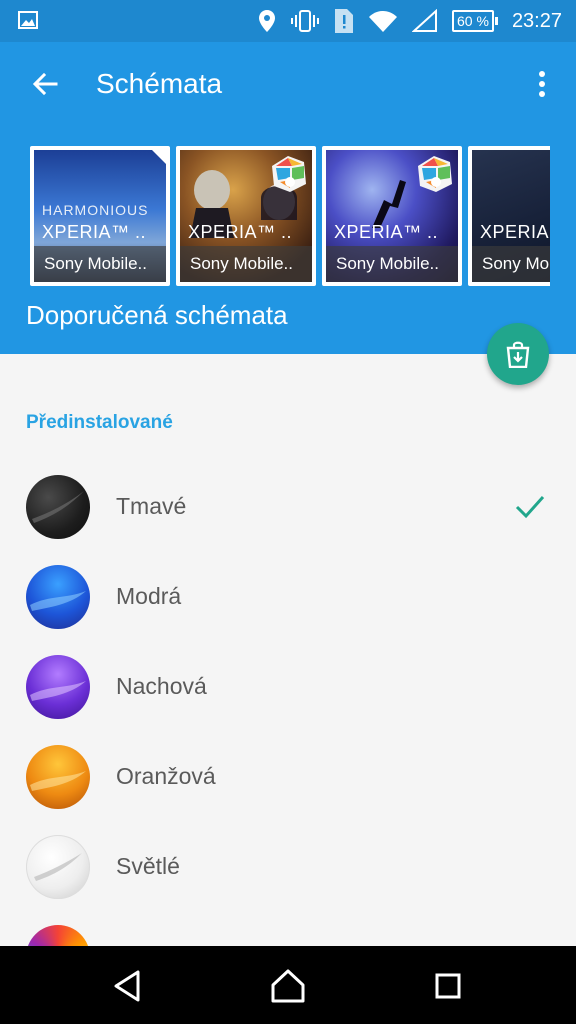  I want to click on nav-home-icon, so click(288, 986).